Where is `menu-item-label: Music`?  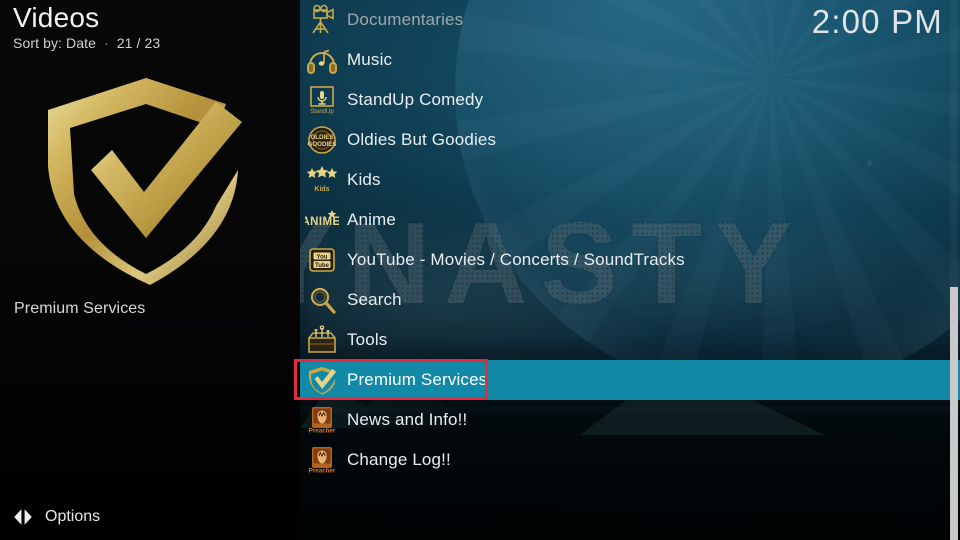 menu-item-label: Music is located at coordinates (370, 59).